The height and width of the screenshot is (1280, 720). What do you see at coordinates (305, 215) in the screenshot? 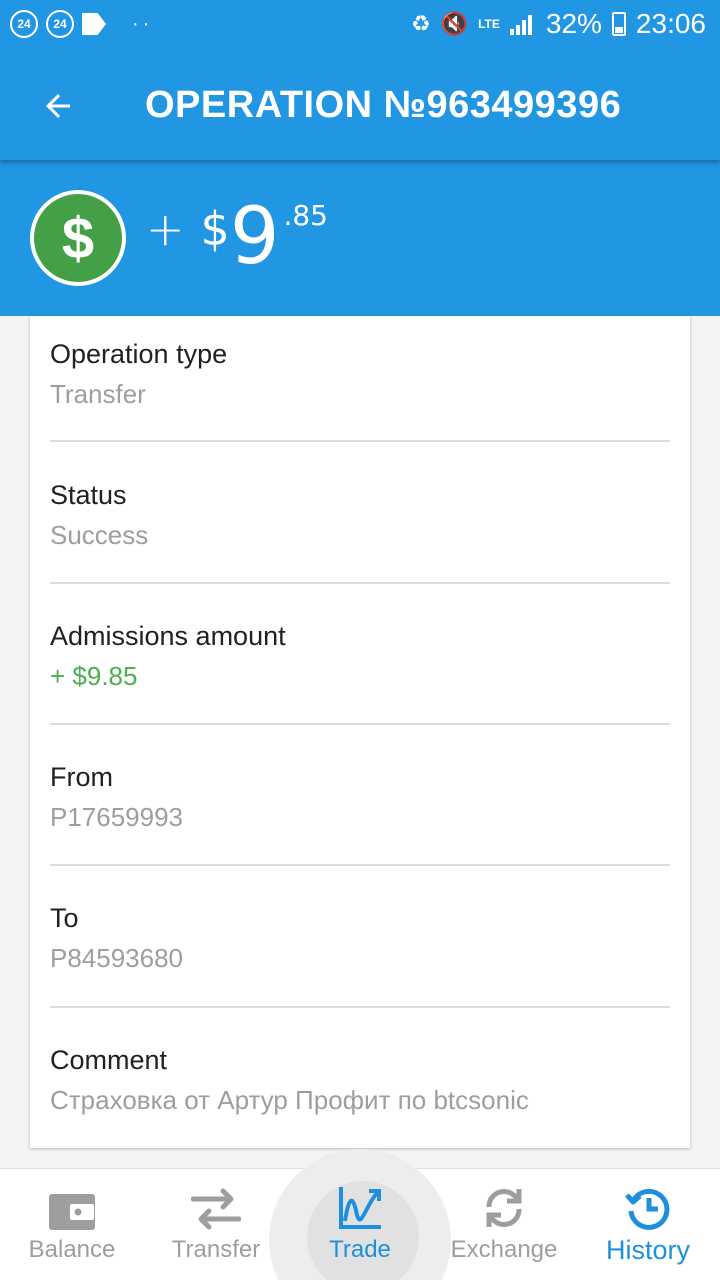
I see `amount-fraction: .85` at bounding box center [305, 215].